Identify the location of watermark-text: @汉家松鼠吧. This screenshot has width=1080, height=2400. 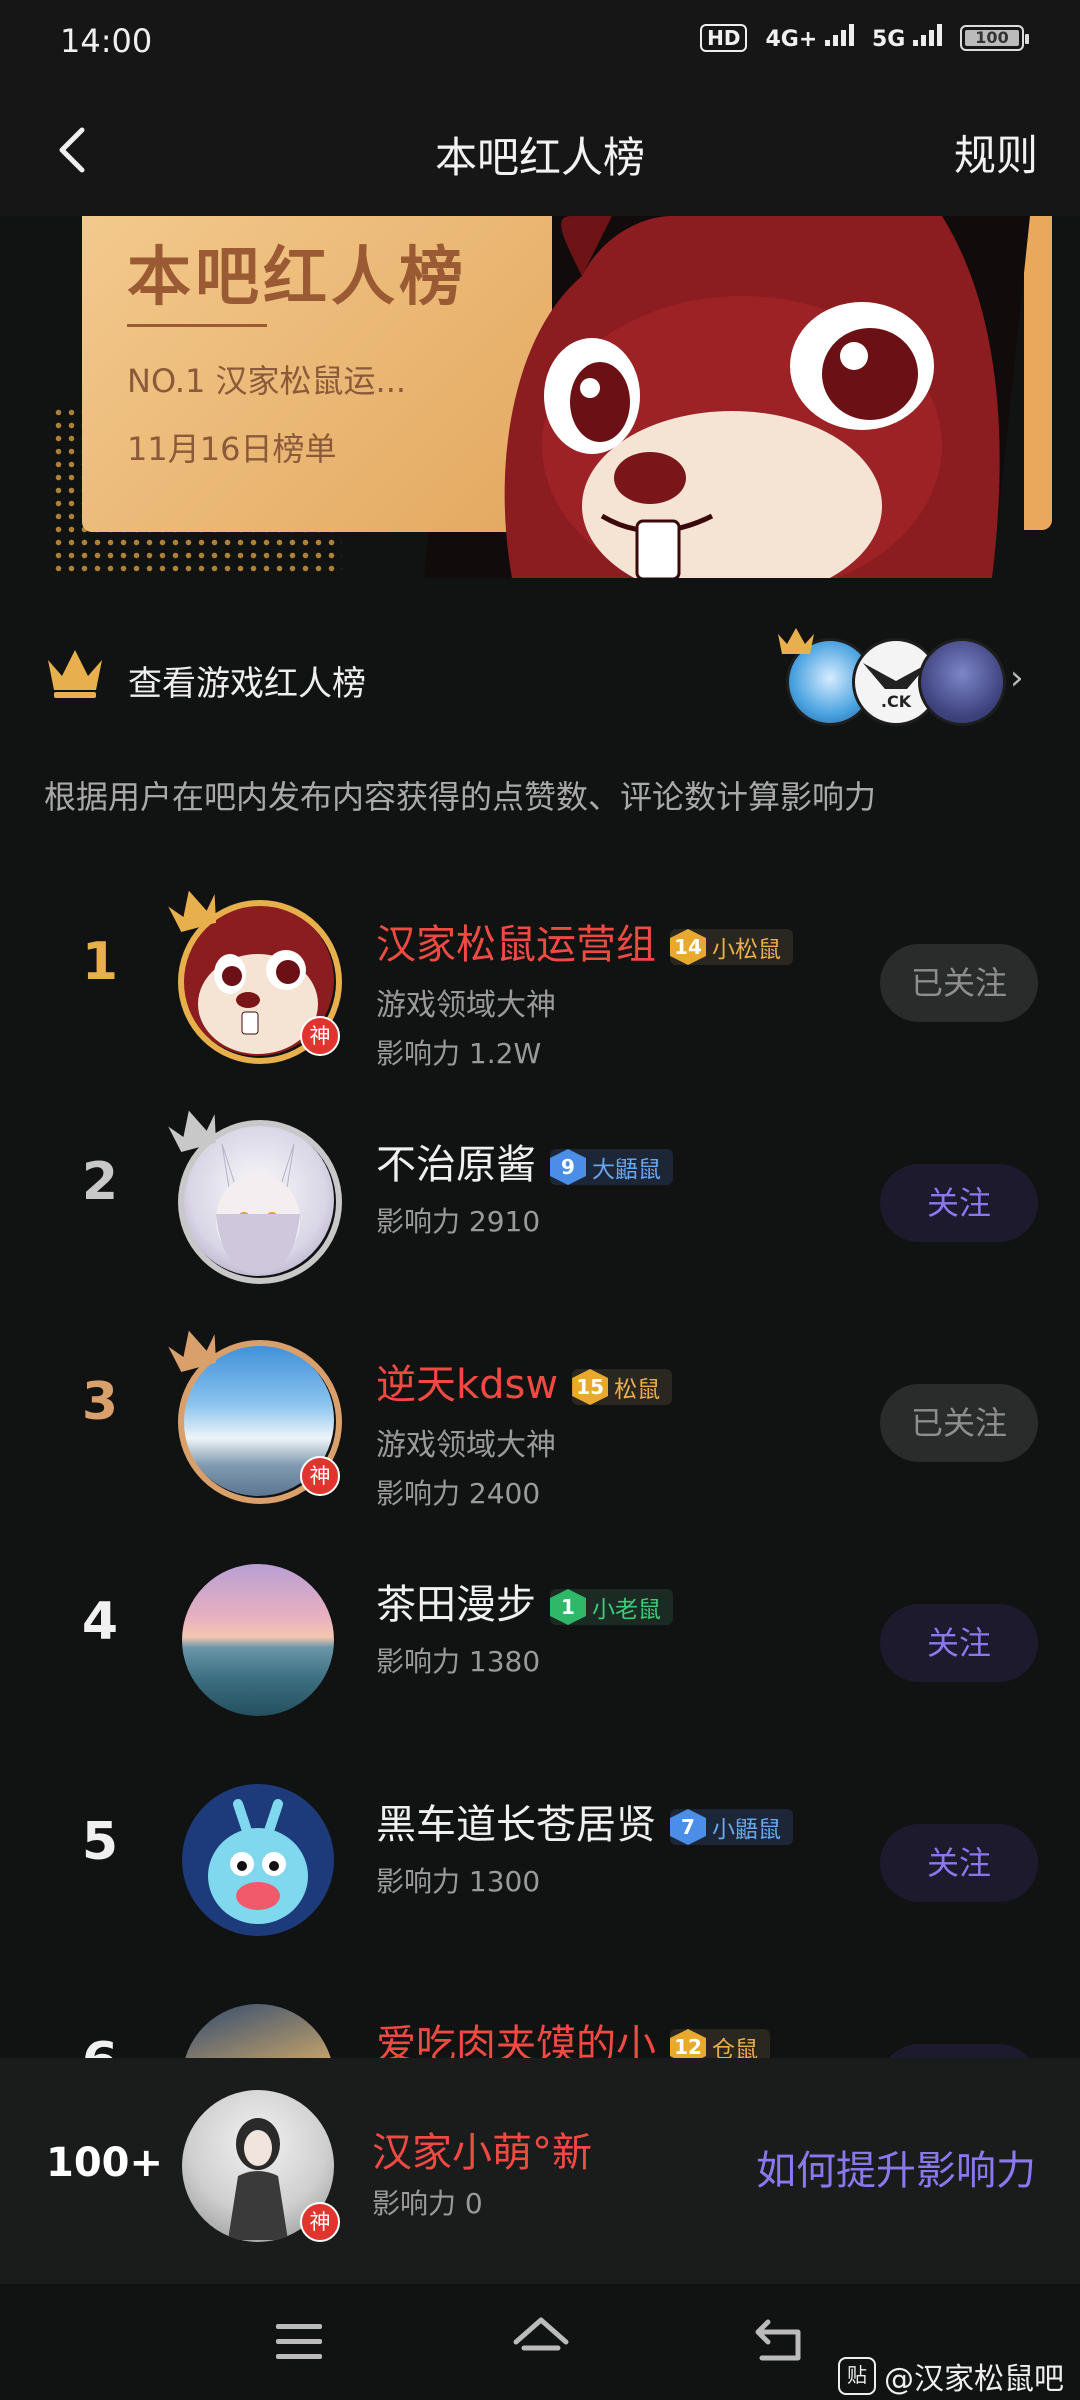
(974, 2379).